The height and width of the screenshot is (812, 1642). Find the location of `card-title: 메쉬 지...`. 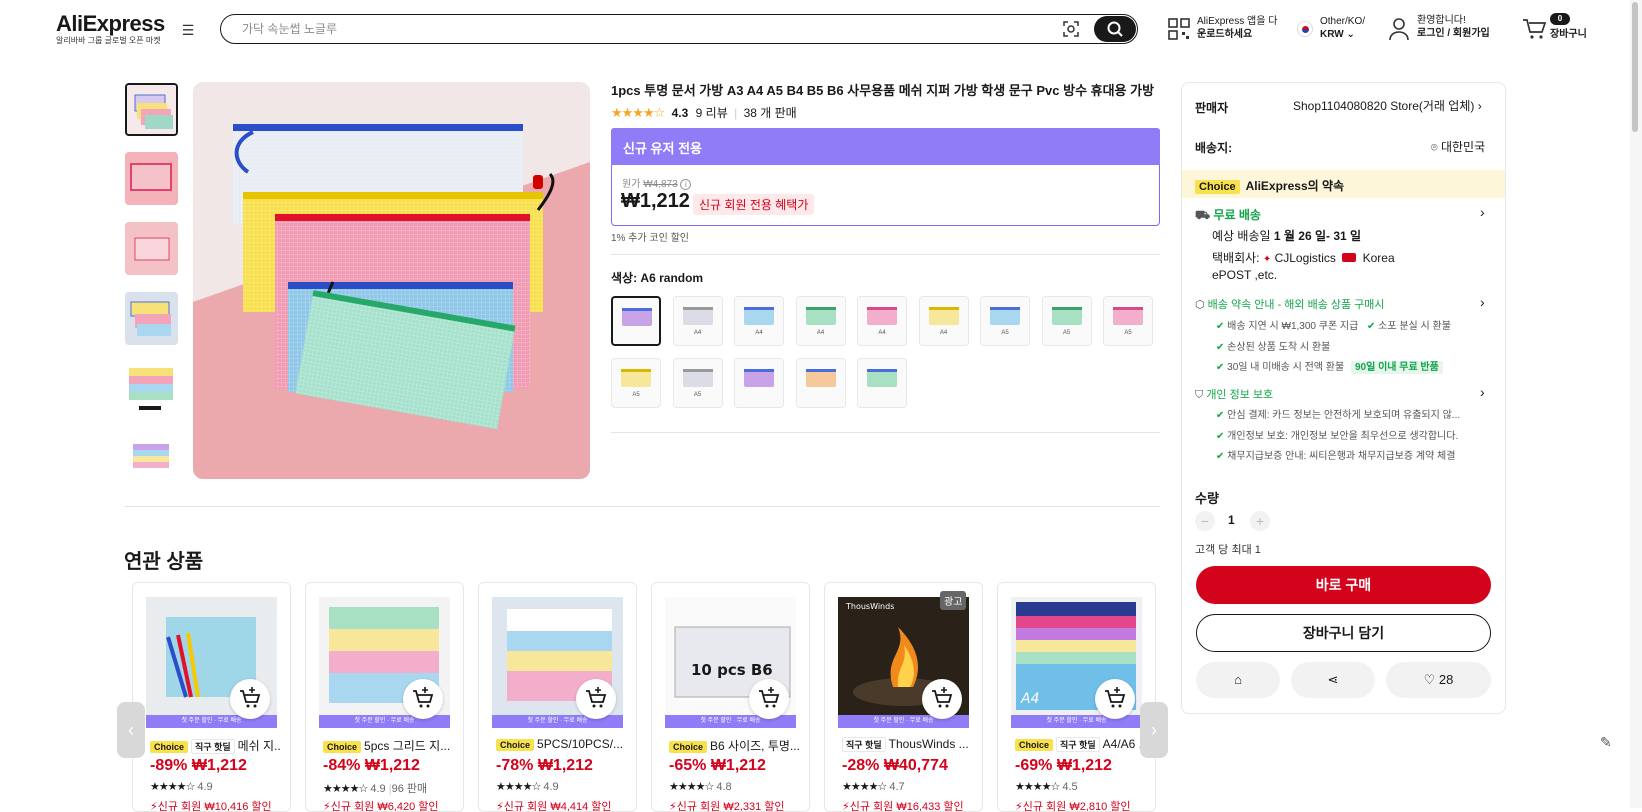

card-title: 메쉬 지... is located at coordinates (258, 746).